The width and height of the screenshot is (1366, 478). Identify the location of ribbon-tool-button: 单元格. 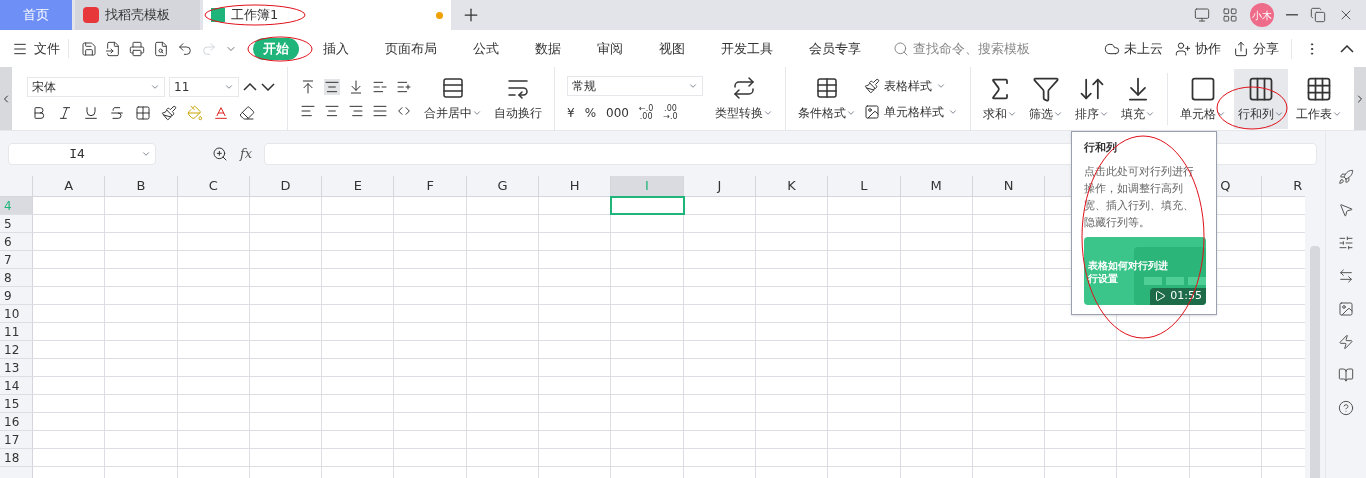
(1203, 98).